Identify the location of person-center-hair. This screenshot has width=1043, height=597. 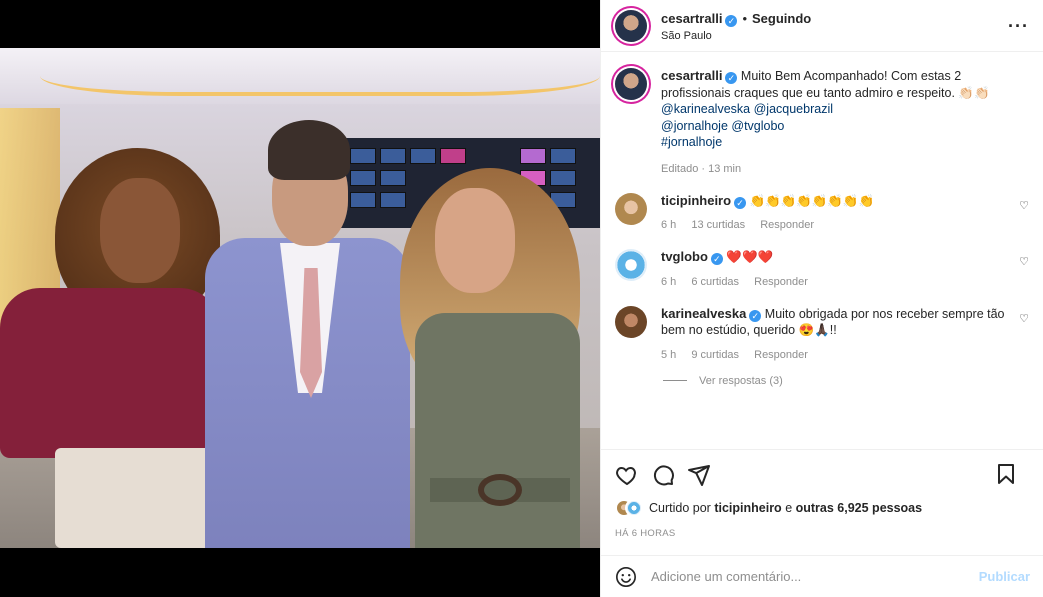
(309, 150).